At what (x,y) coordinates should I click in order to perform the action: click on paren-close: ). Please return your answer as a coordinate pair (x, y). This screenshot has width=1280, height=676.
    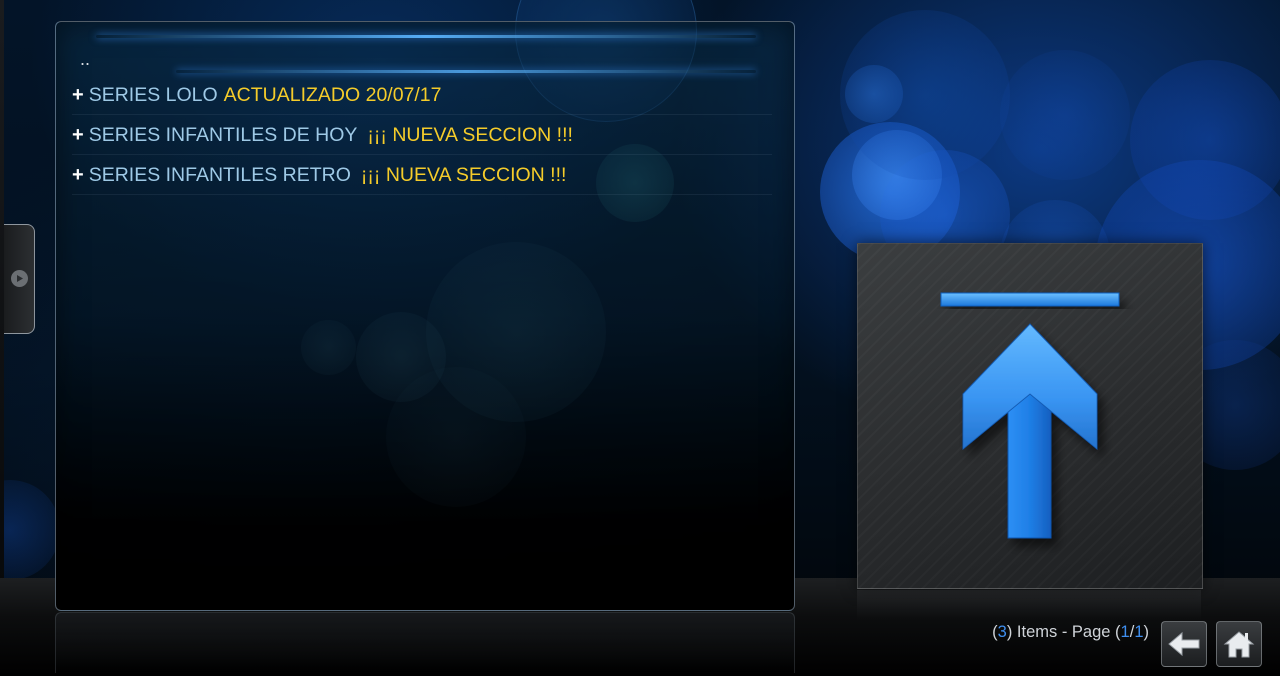
    Looking at the image, I should click on (1146, 632).